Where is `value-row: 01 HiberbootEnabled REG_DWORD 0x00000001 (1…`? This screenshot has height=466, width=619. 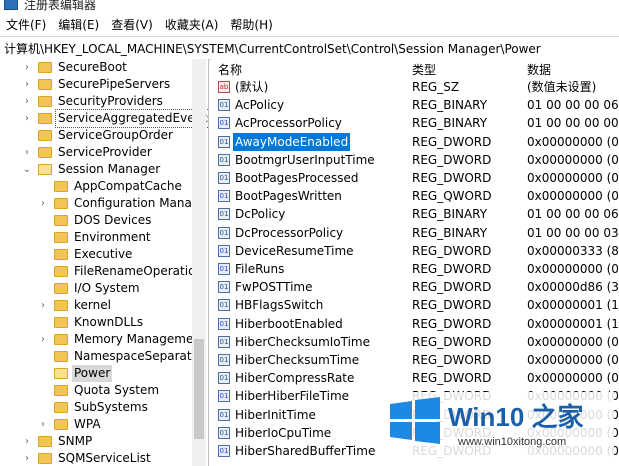
value-row: 01 HiberbootEnabled REG_DWORD 0x00000001 (1… is located at coordinates (415, 324).